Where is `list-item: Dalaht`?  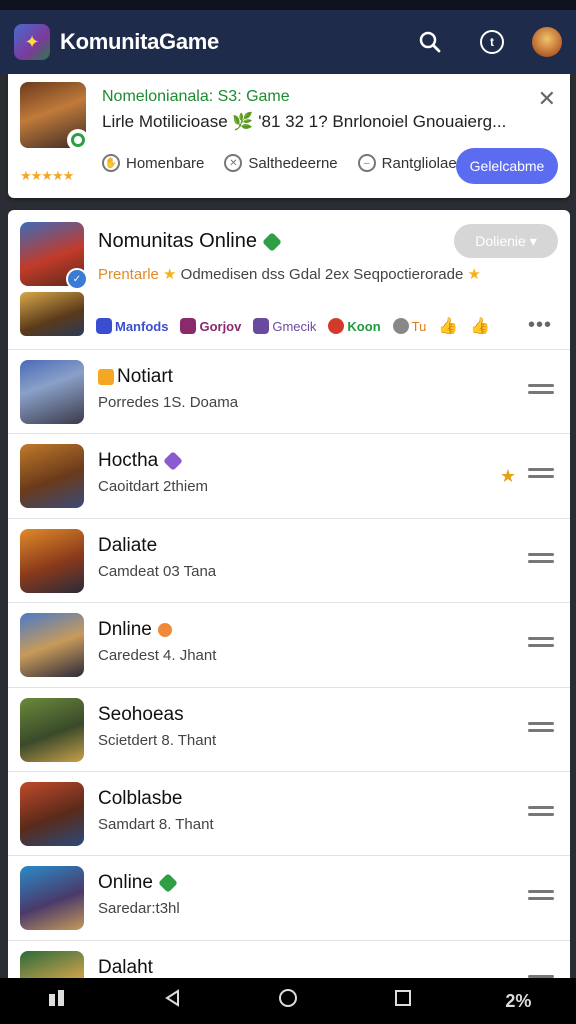 list-item: Dalaht is located at coordinates (289, 959).